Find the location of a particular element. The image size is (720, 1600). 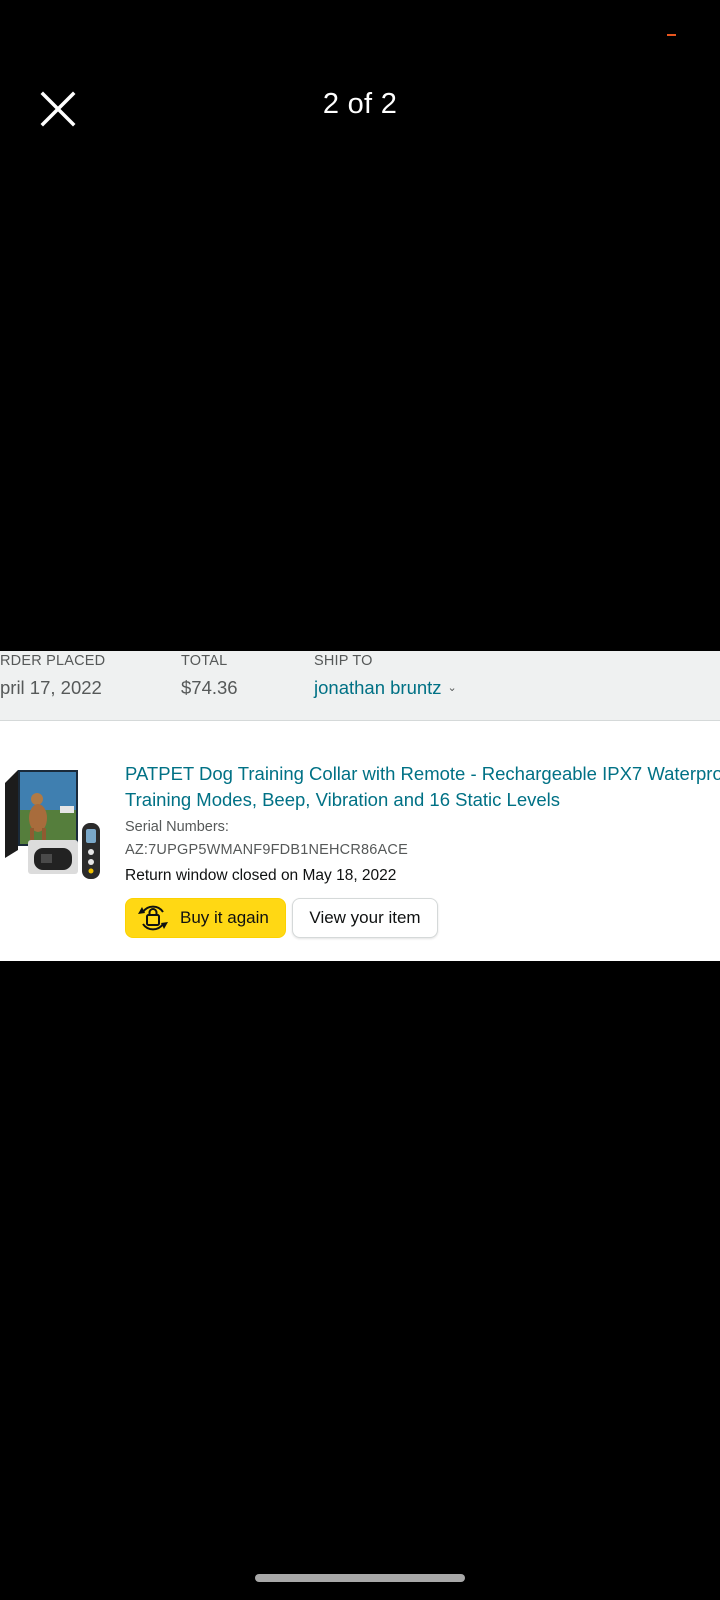

order-total-label: TOTAL is located at coordinates (204, 661).